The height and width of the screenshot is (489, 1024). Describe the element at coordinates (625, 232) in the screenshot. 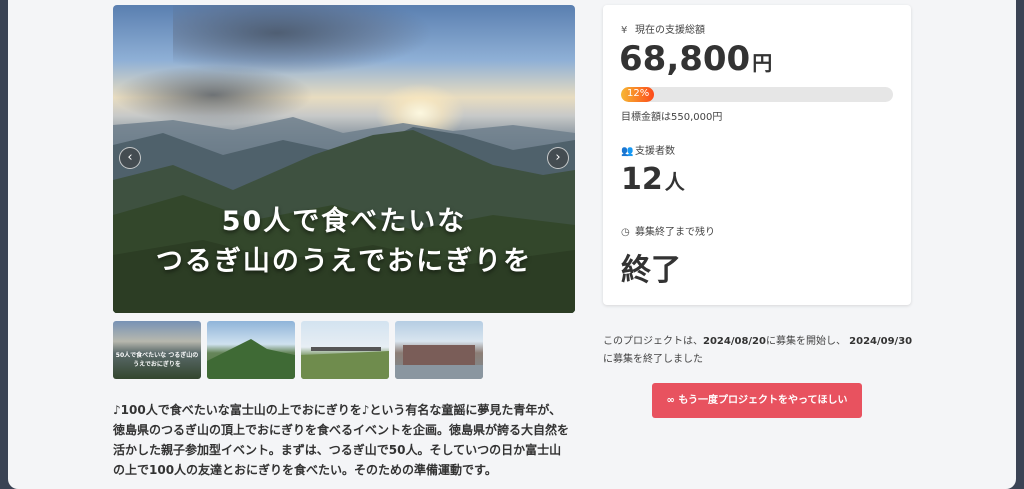

I see `clock-icon: ◷` at that location.